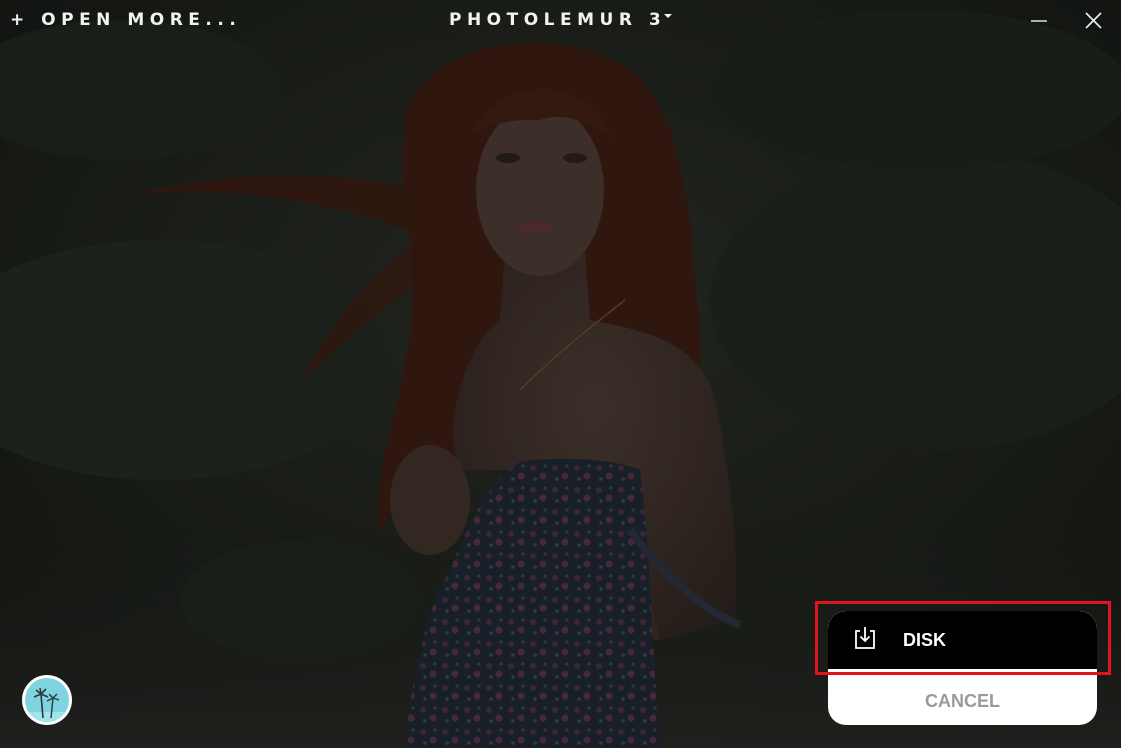 The image size is (1121, 748). I want to click on save-to-disk-icon, so click(865, 638).